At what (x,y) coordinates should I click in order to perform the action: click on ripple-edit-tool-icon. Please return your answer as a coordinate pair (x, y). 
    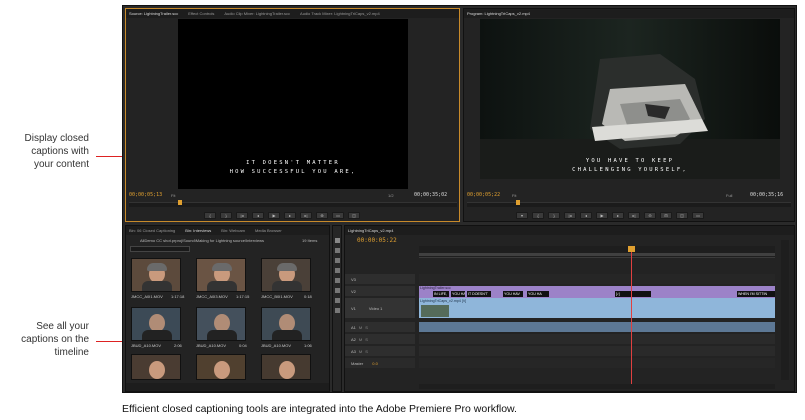
    Looking at the image, I should click on (337, 260).